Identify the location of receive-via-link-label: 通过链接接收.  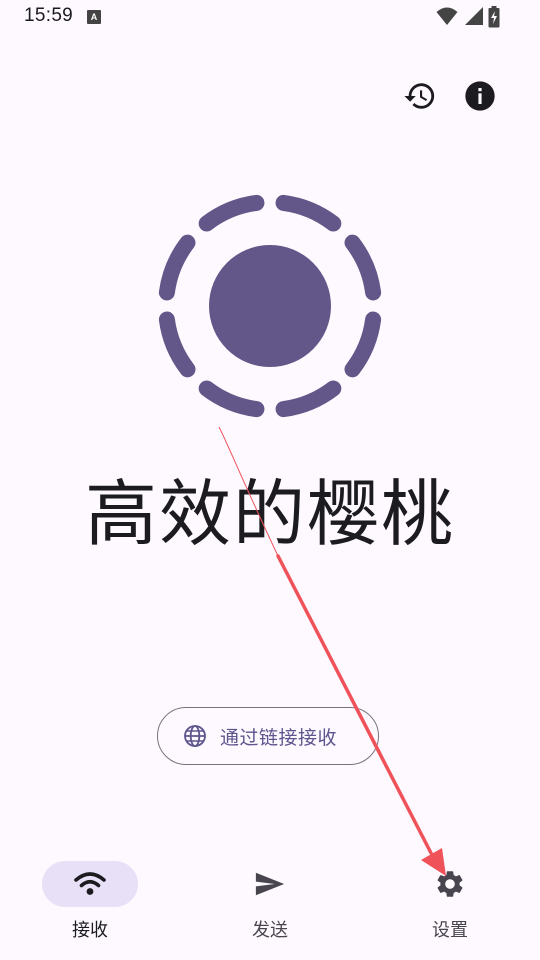
(279, 737).